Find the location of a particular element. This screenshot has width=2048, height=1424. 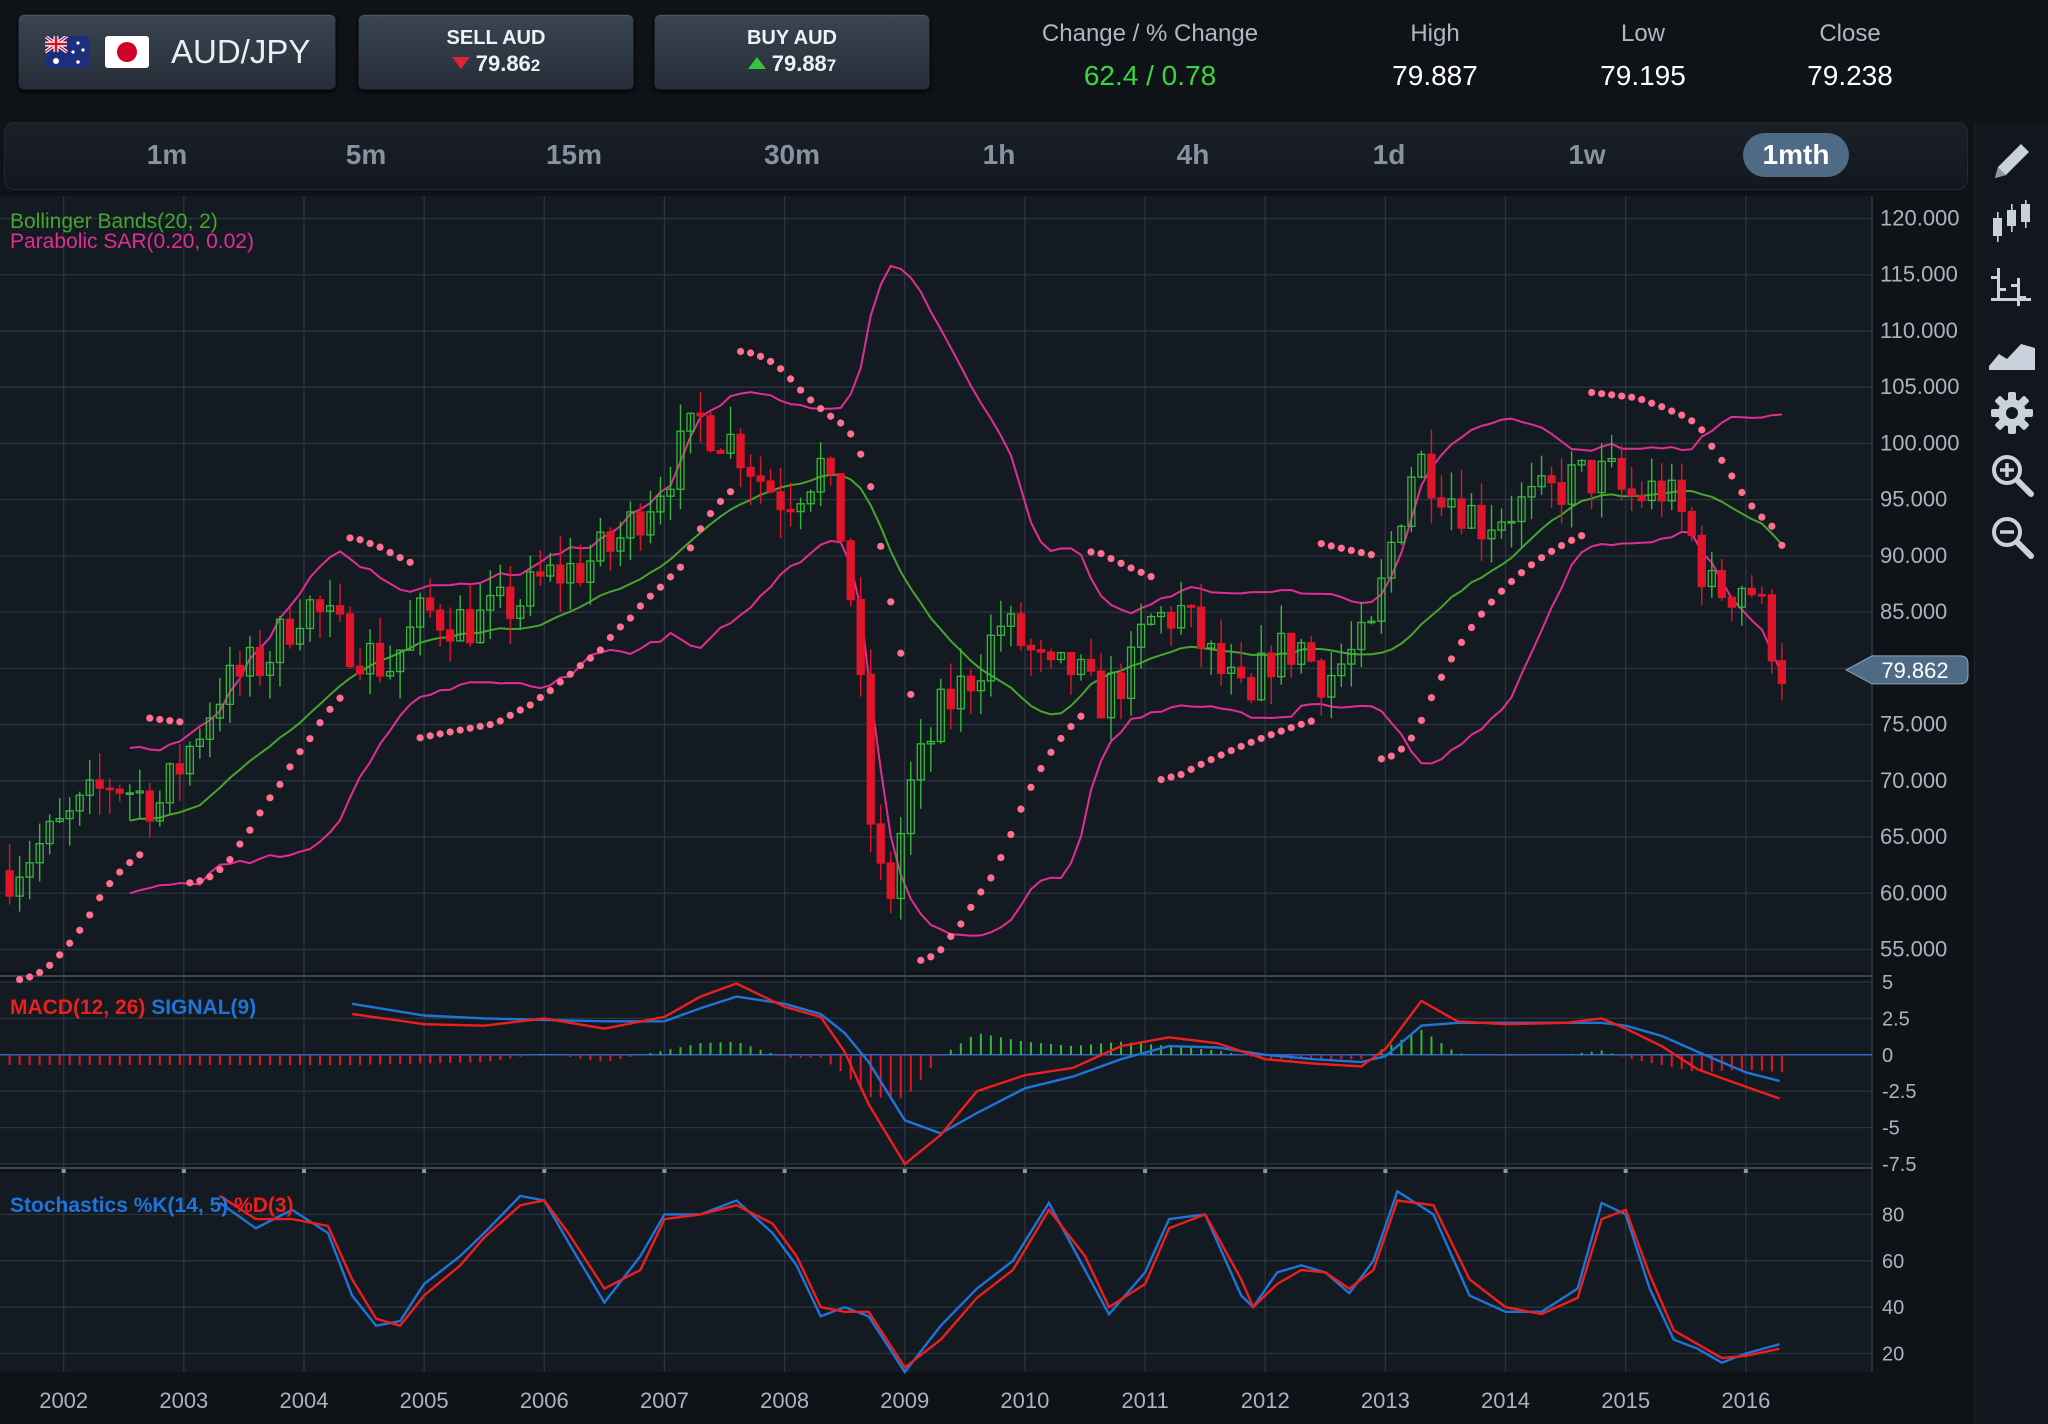

macd-y-tick-label: -2.5 is located at coordinates (1899, 1092).